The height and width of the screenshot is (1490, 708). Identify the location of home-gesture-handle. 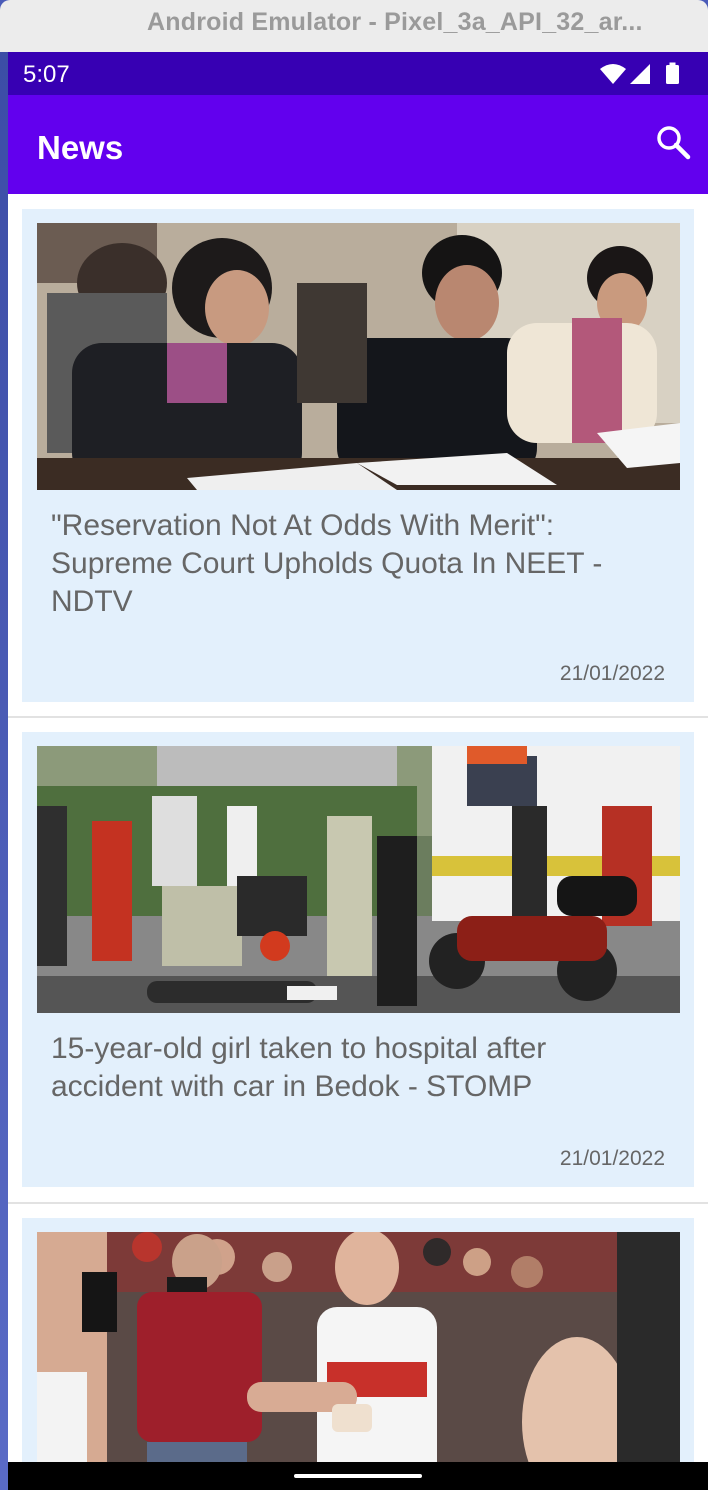
(358, 1476).